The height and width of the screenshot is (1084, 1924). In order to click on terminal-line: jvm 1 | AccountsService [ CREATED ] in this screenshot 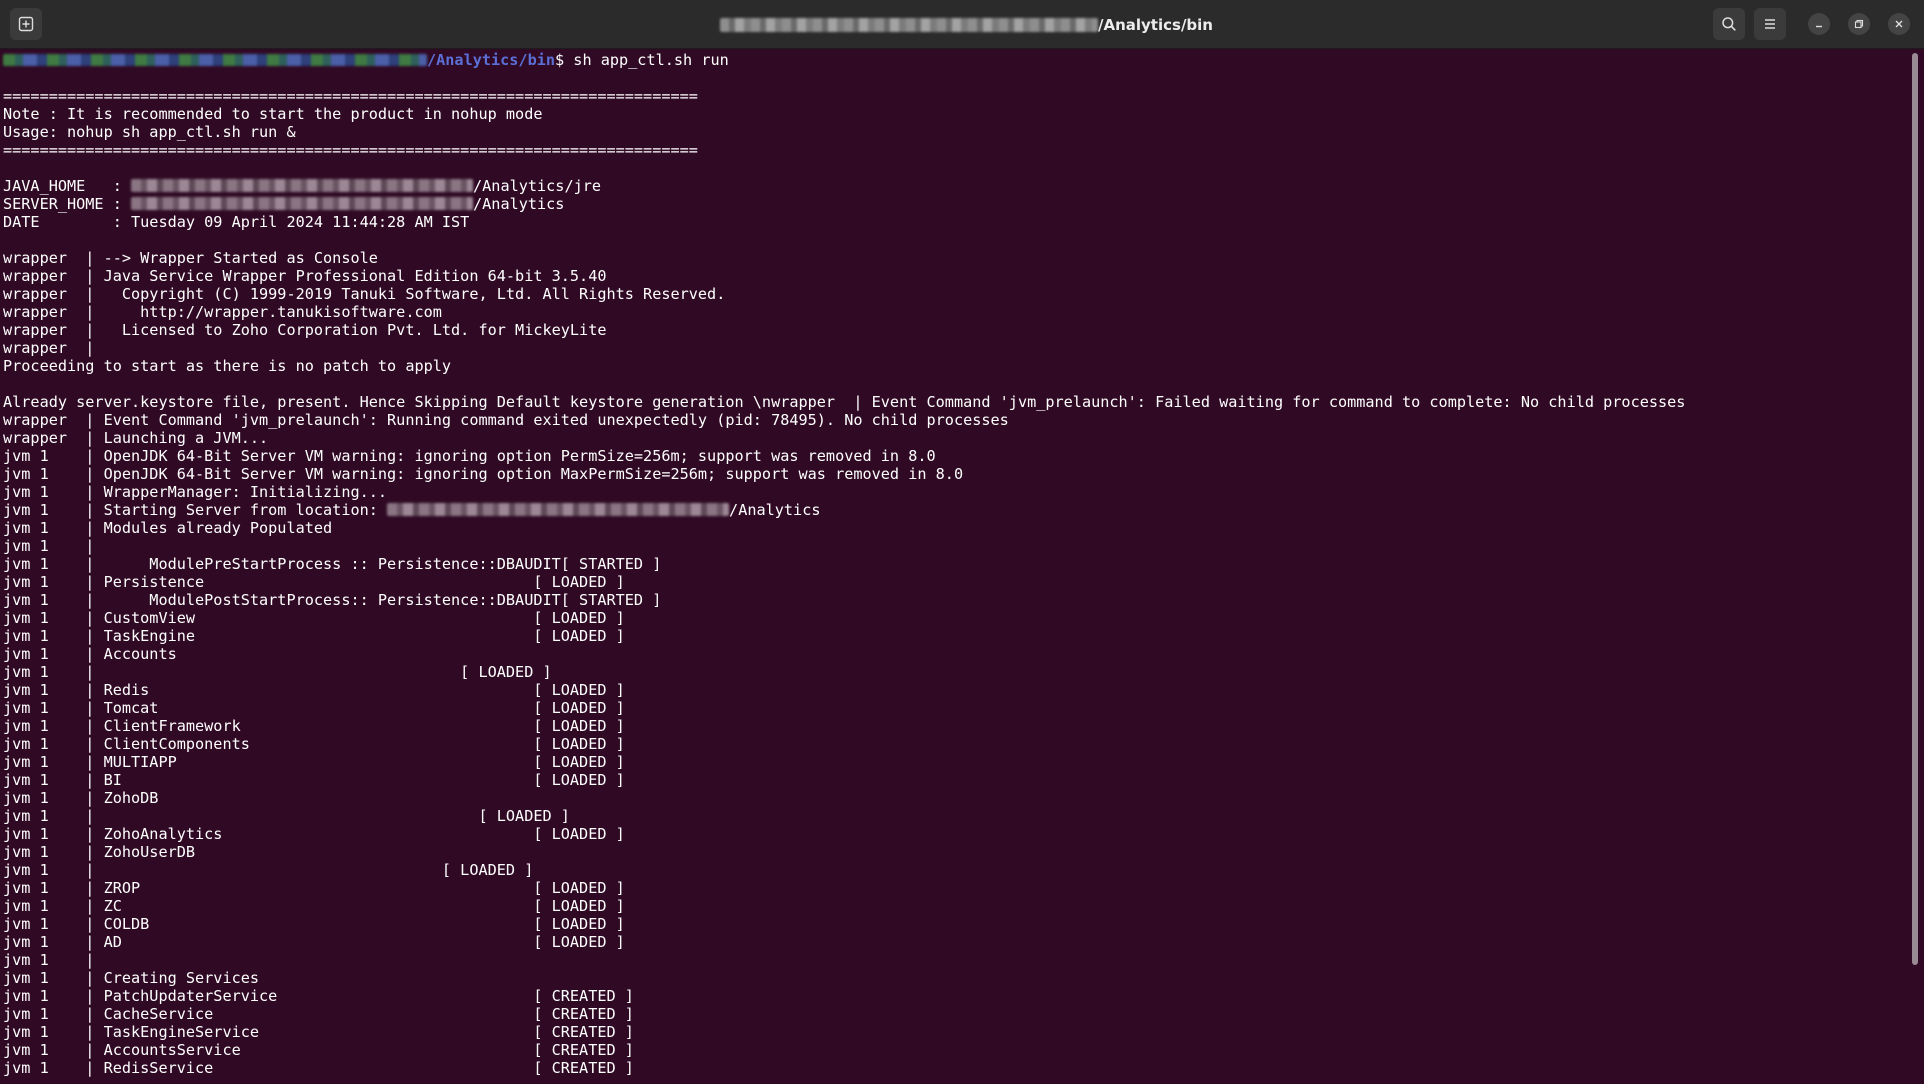, I will do `click(844, 1050)`.